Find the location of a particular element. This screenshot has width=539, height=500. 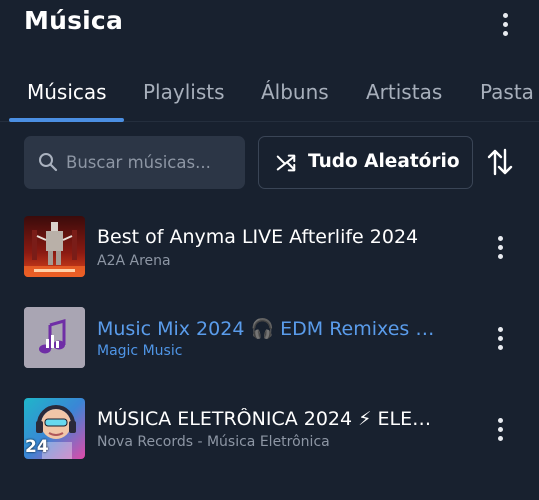

search-icon is located at coordinates (48, 162).